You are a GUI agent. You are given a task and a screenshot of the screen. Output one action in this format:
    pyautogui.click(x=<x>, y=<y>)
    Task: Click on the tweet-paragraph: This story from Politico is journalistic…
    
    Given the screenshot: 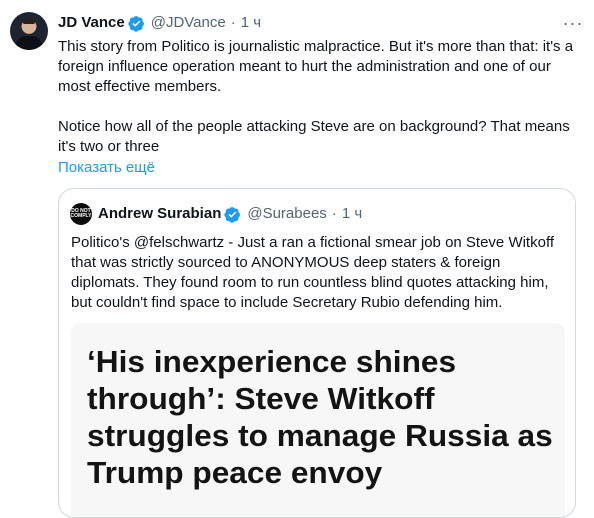 What is the action you would take?
    pyautogui.click(x=316, y=66)
    